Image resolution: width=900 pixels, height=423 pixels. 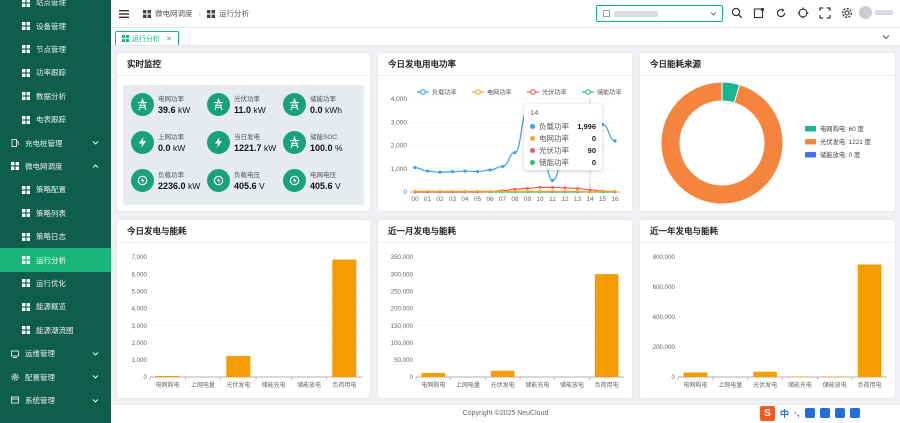 What do you see at coordinates (40, 400) in the screenshot?
I see `sidebar-item-label: 系统管理` at bounding box center [40, 400].